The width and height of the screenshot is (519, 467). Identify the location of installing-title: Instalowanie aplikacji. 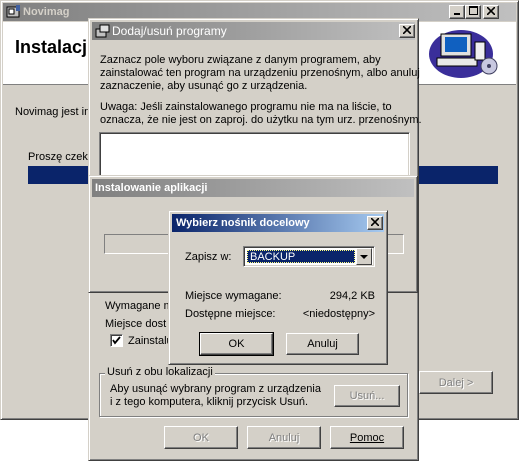
(151, 188).